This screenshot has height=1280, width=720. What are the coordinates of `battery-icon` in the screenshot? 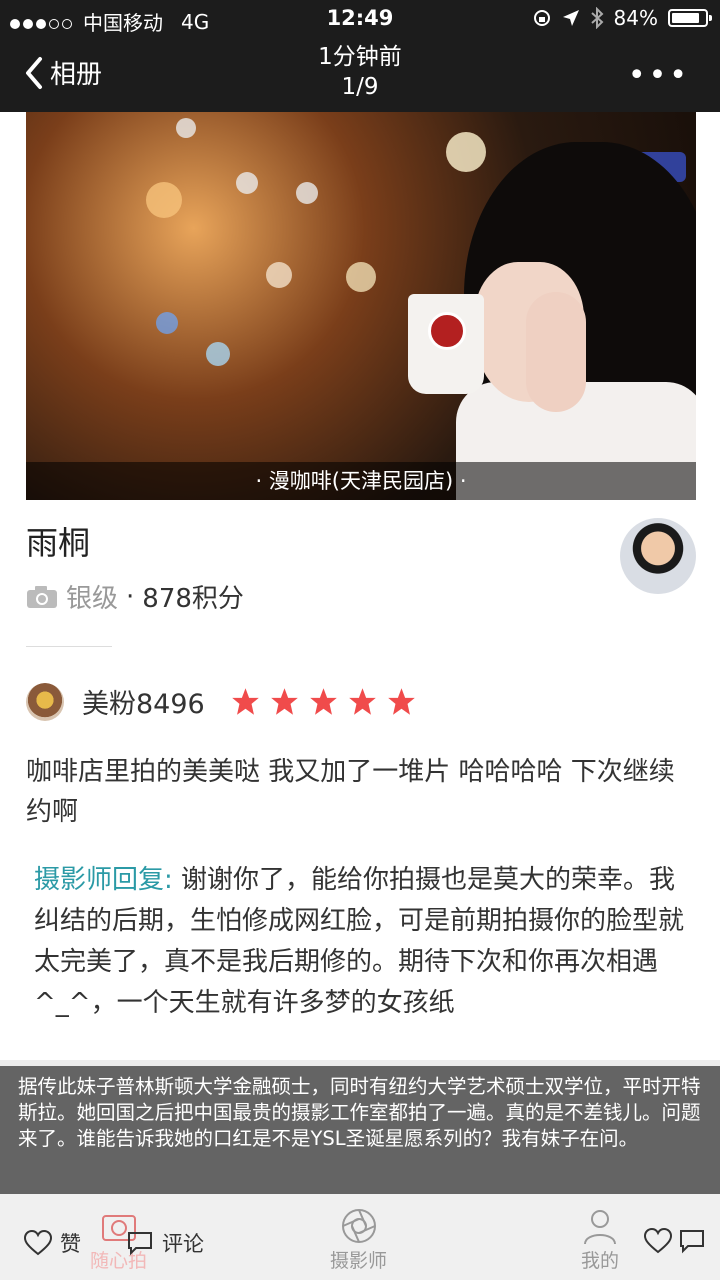 It's located at (690, 18).